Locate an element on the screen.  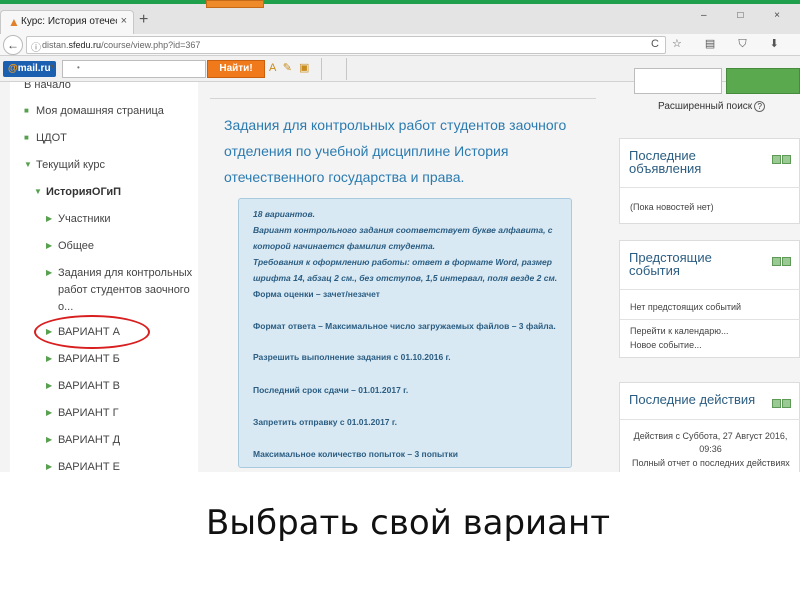
news-block: Последние объявления (Пока новостей нет) is located at coordinates (709, 181).